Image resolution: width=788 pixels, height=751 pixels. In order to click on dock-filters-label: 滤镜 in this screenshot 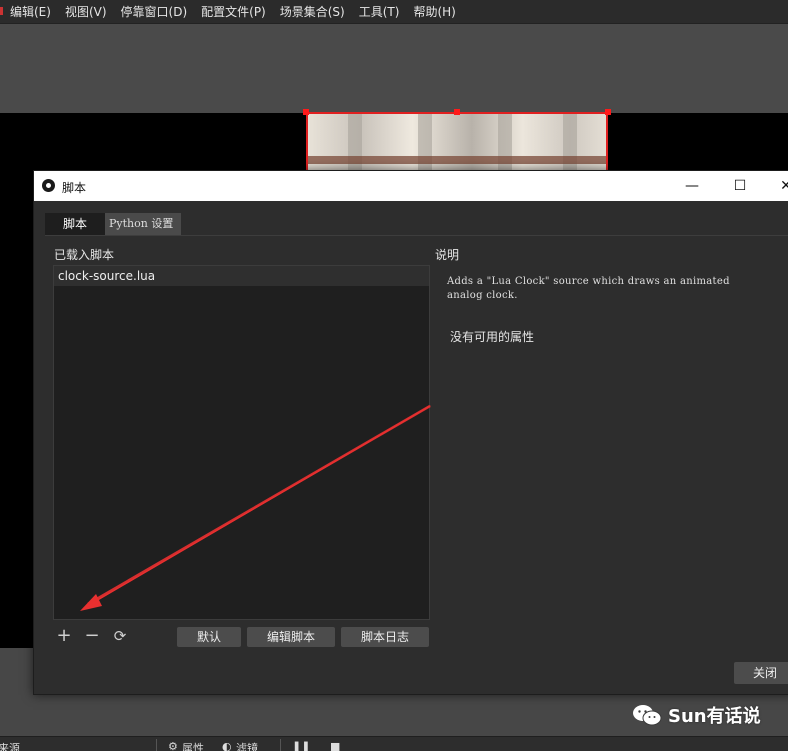, I will do `click(247, 745)`.